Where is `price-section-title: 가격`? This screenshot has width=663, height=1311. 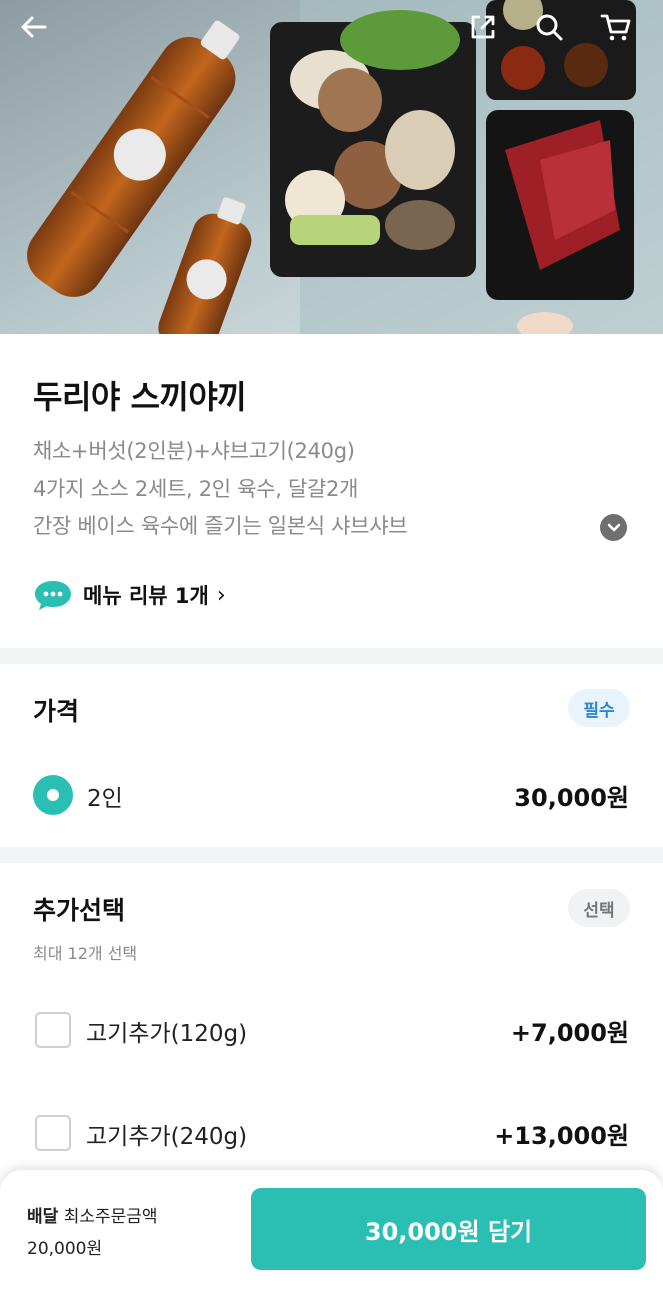
price-section-title: 가격 is located at coordinates (56, 711).